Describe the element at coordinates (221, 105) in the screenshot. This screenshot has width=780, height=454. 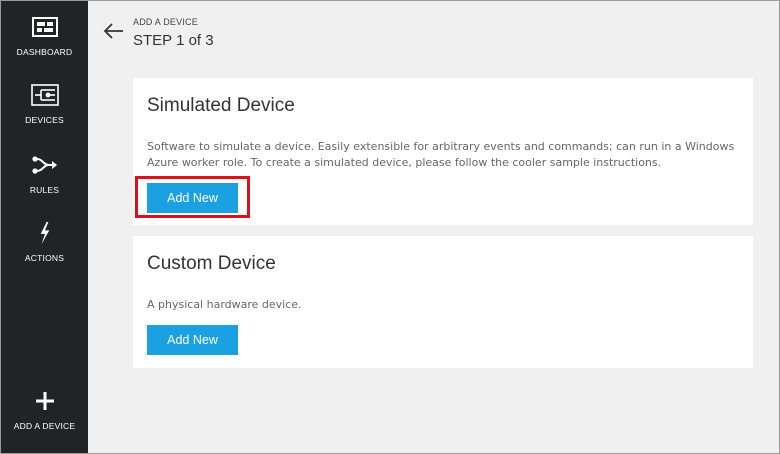
I see `card-title: Simulated Device` at that location.